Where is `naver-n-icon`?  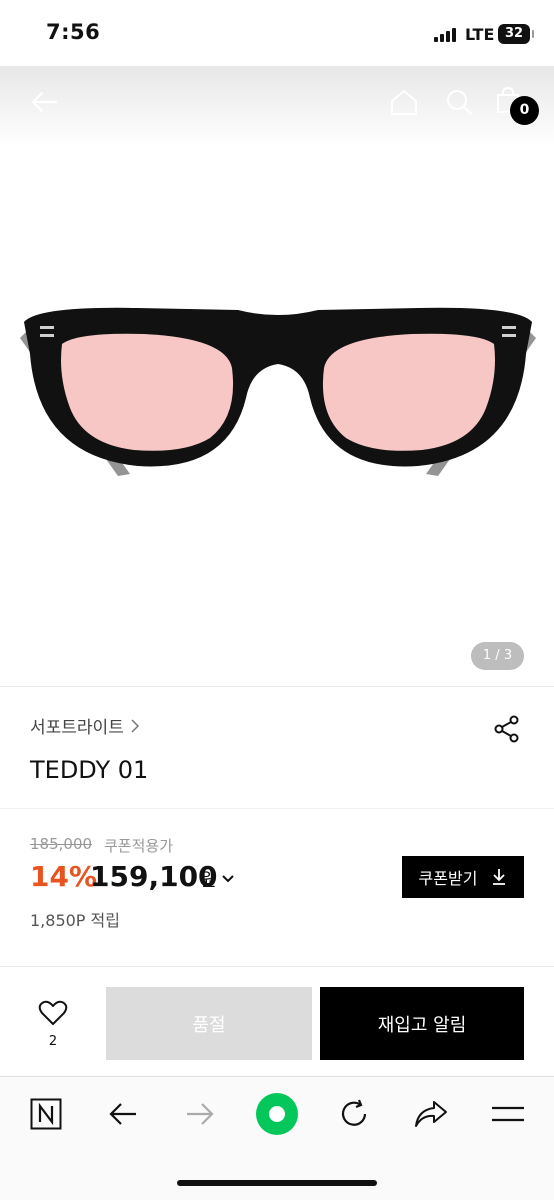
naver-n-icon is located at coordinates (46, 1114).